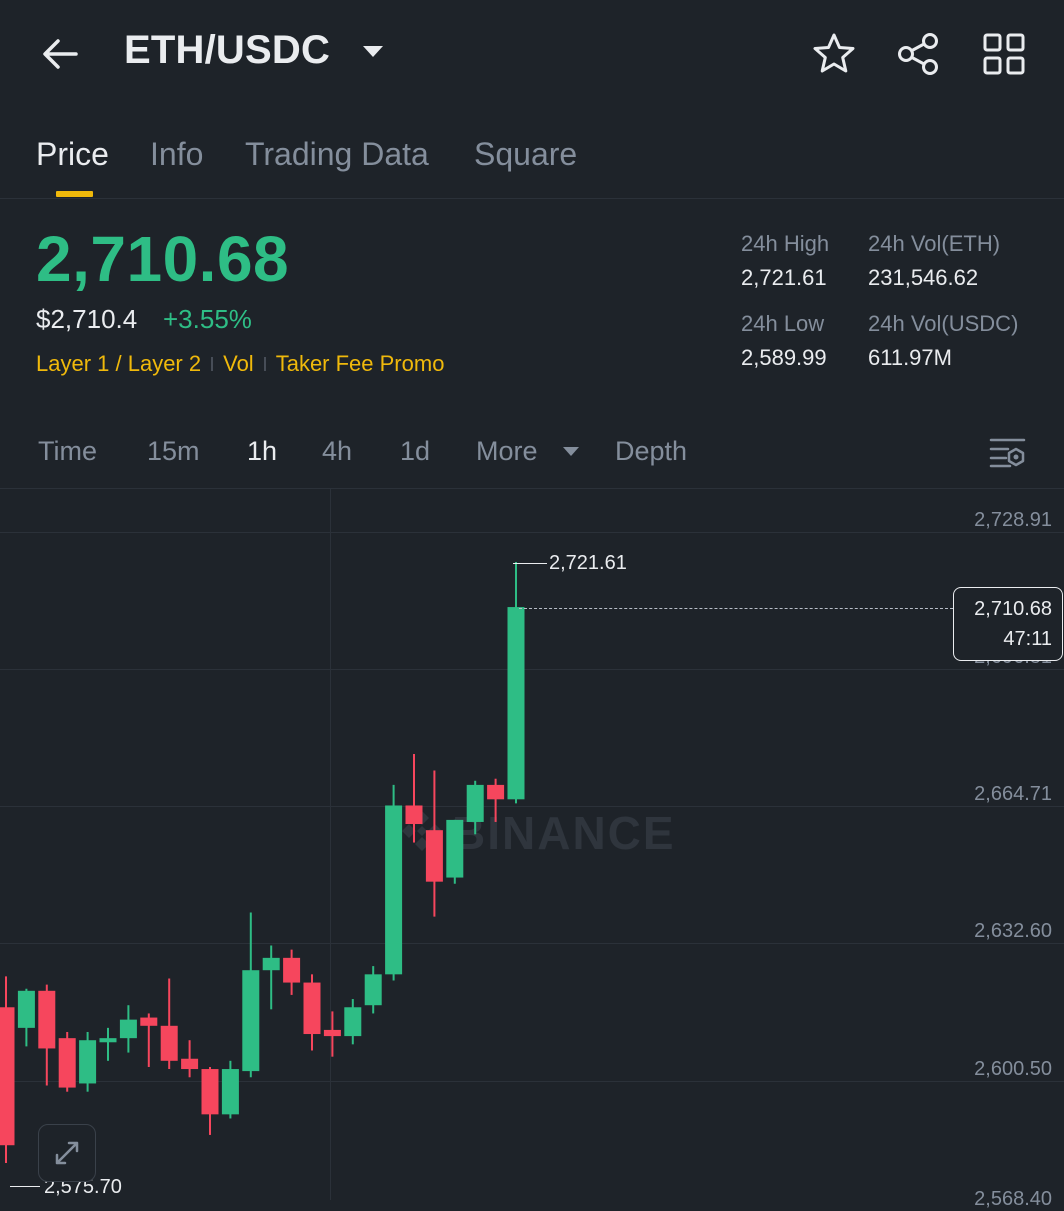 This screenshot has width=1064, height=1211. I want to click on back-arrow-icon, so click(60, 54).